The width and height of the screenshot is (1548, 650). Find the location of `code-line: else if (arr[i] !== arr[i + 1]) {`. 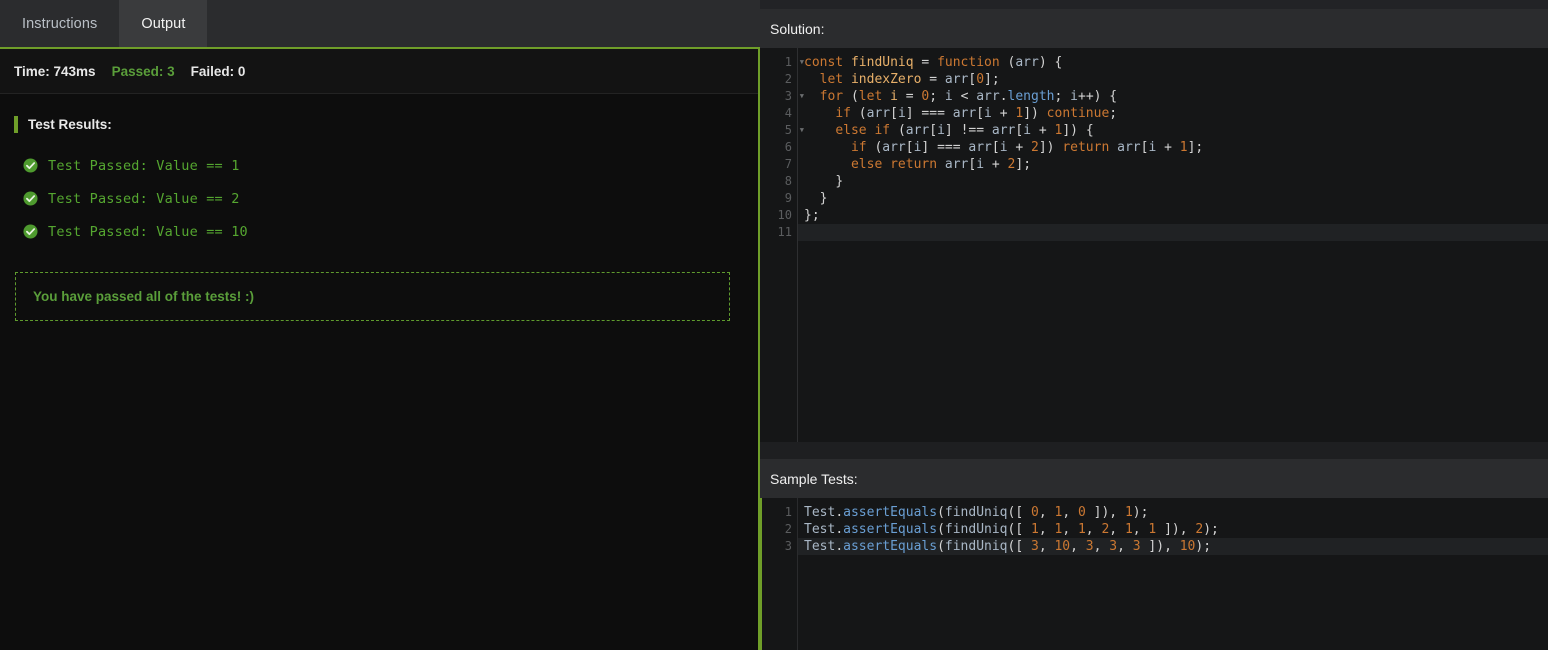

code-line: else if (arr[i] !== arr[i + 1]) { is located at coordinates (964, 130).